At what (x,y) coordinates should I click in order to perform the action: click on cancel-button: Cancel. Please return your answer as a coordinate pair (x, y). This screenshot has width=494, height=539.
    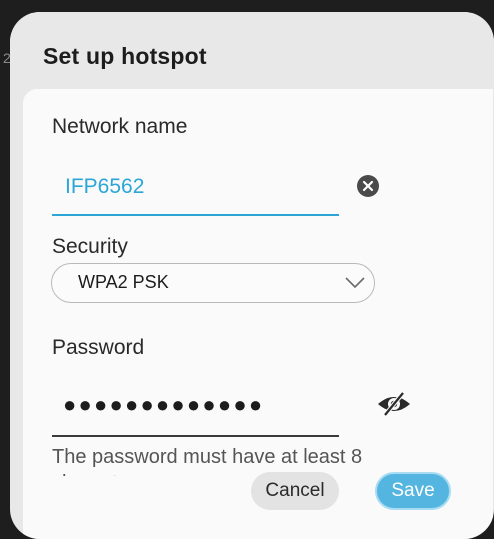
    Looking at the image, I should click on (295, 491).